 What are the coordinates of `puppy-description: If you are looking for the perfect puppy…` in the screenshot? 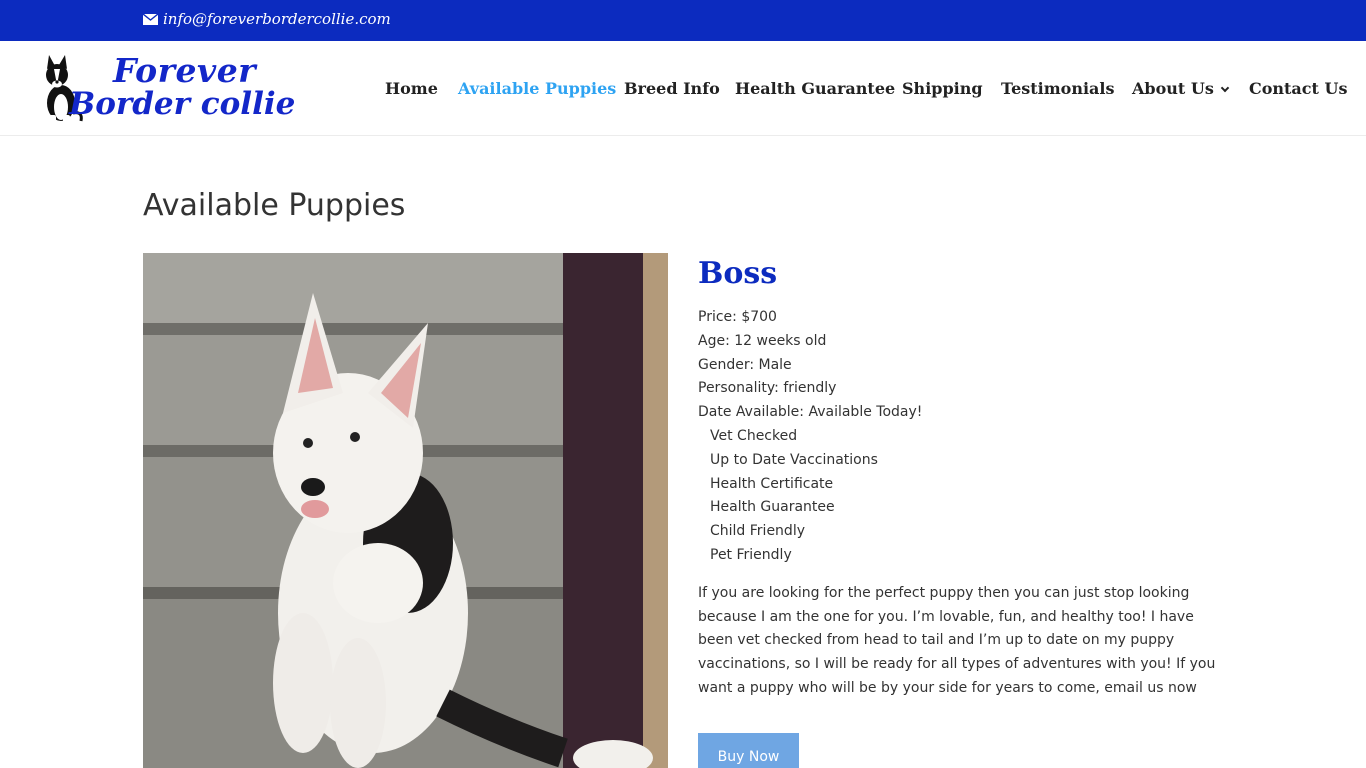 It's located at (957, 640).